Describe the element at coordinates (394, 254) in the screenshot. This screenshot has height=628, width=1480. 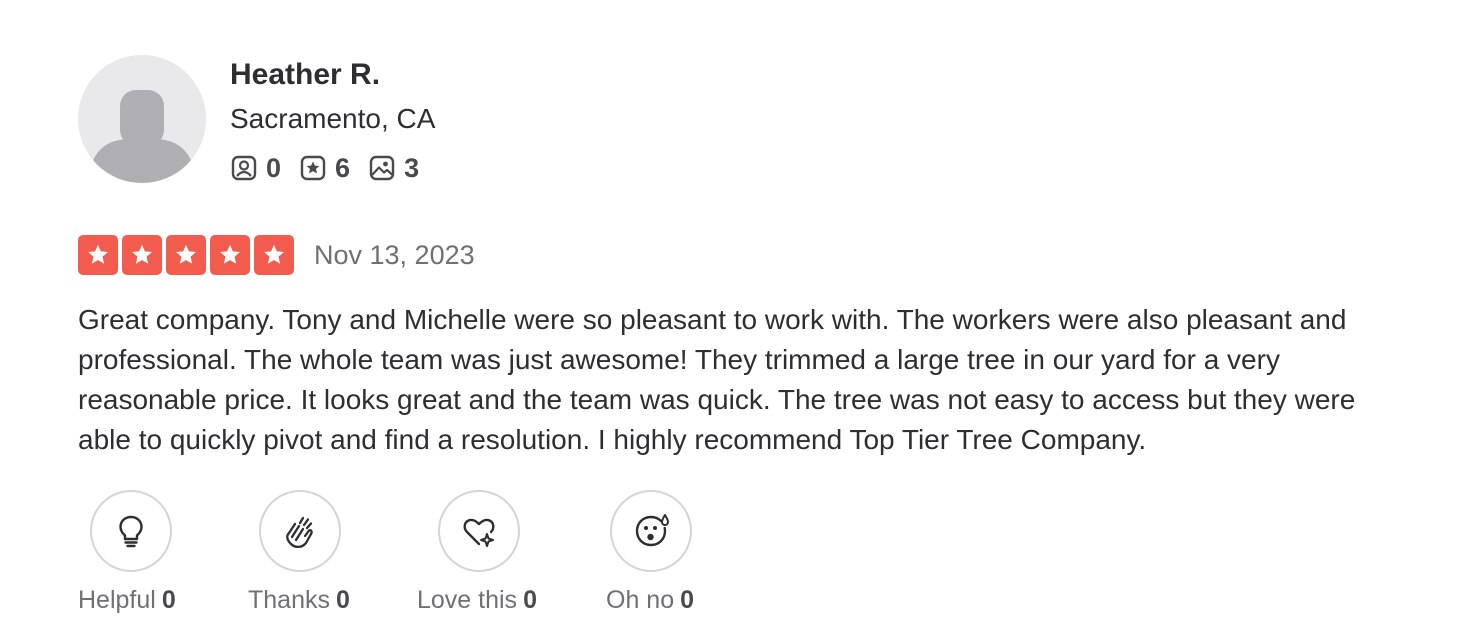
I see `review-date: Nov 13, 2023` at that location.